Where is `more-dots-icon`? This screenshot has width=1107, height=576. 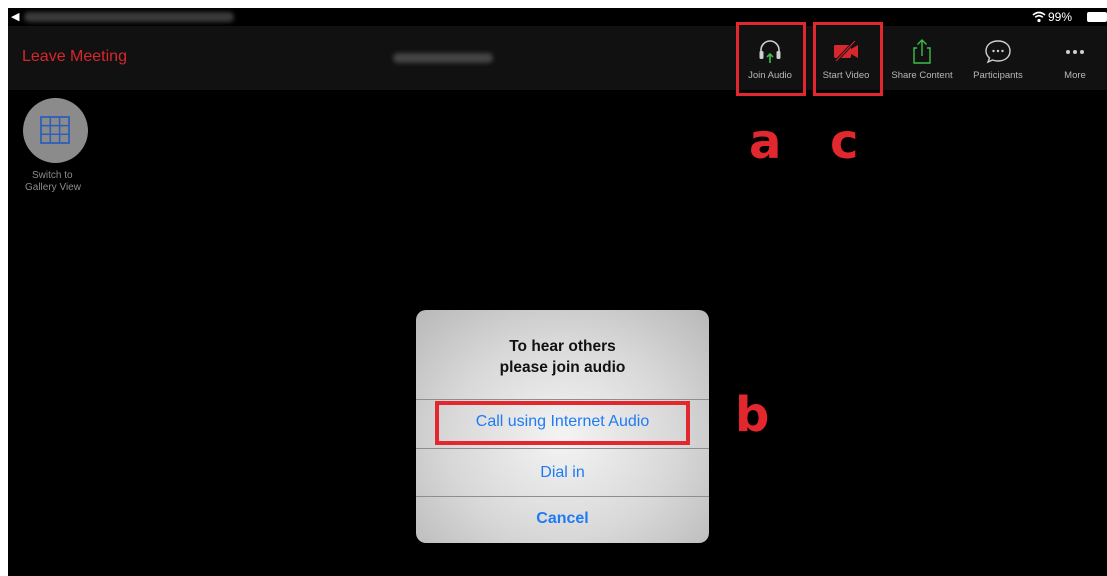 more-dots-icon is located at coordinates (1075, 52).